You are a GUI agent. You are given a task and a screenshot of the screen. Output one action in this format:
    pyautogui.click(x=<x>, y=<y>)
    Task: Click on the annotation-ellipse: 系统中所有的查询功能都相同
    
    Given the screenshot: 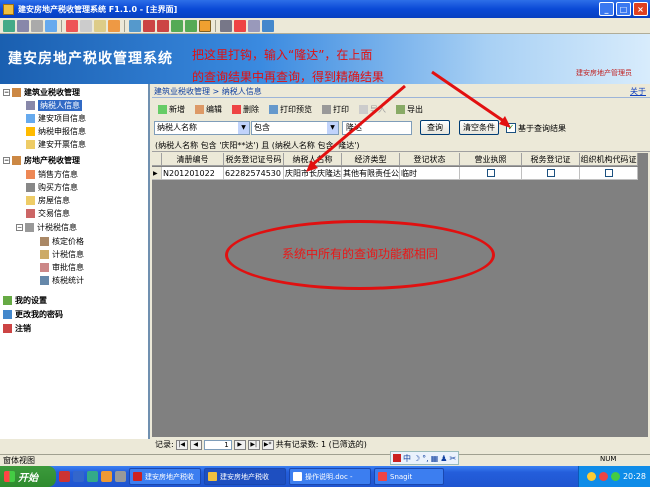 What is the action you would take?
    pyautogui.click(x=360, y=255)
    